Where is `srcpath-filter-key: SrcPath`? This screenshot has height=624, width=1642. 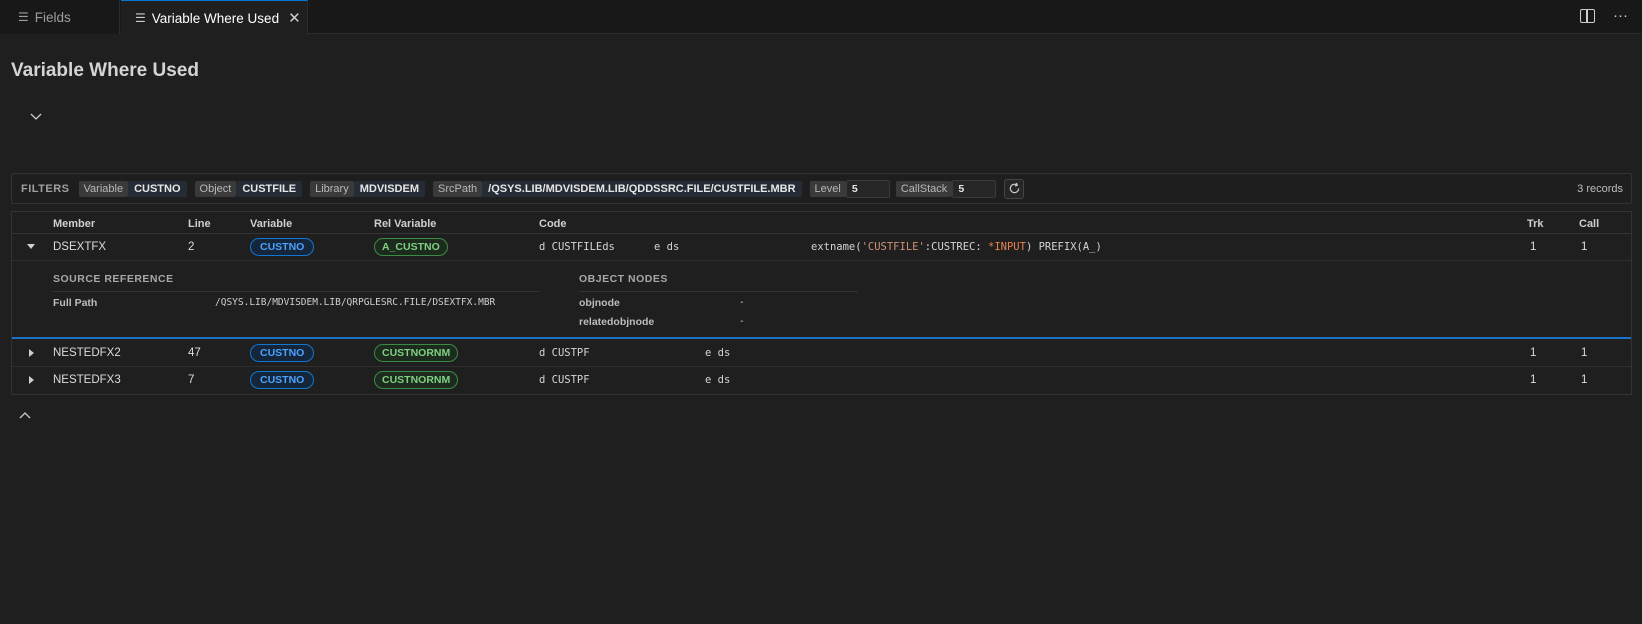 srcpath-filter-key: SrcPath is located at coordinates (458, 188).